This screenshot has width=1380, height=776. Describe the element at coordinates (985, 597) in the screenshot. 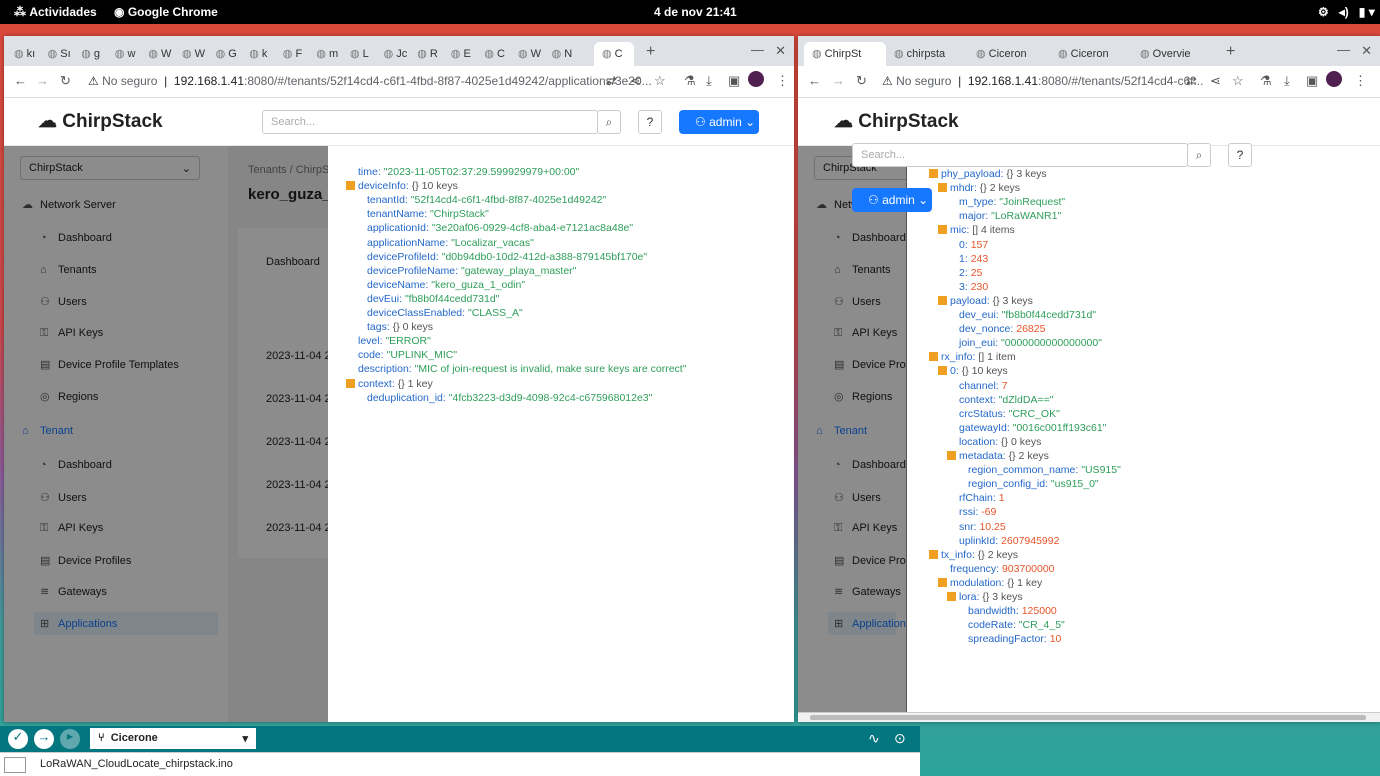

I see `json-line: lora: {} 3 keys` at that location.